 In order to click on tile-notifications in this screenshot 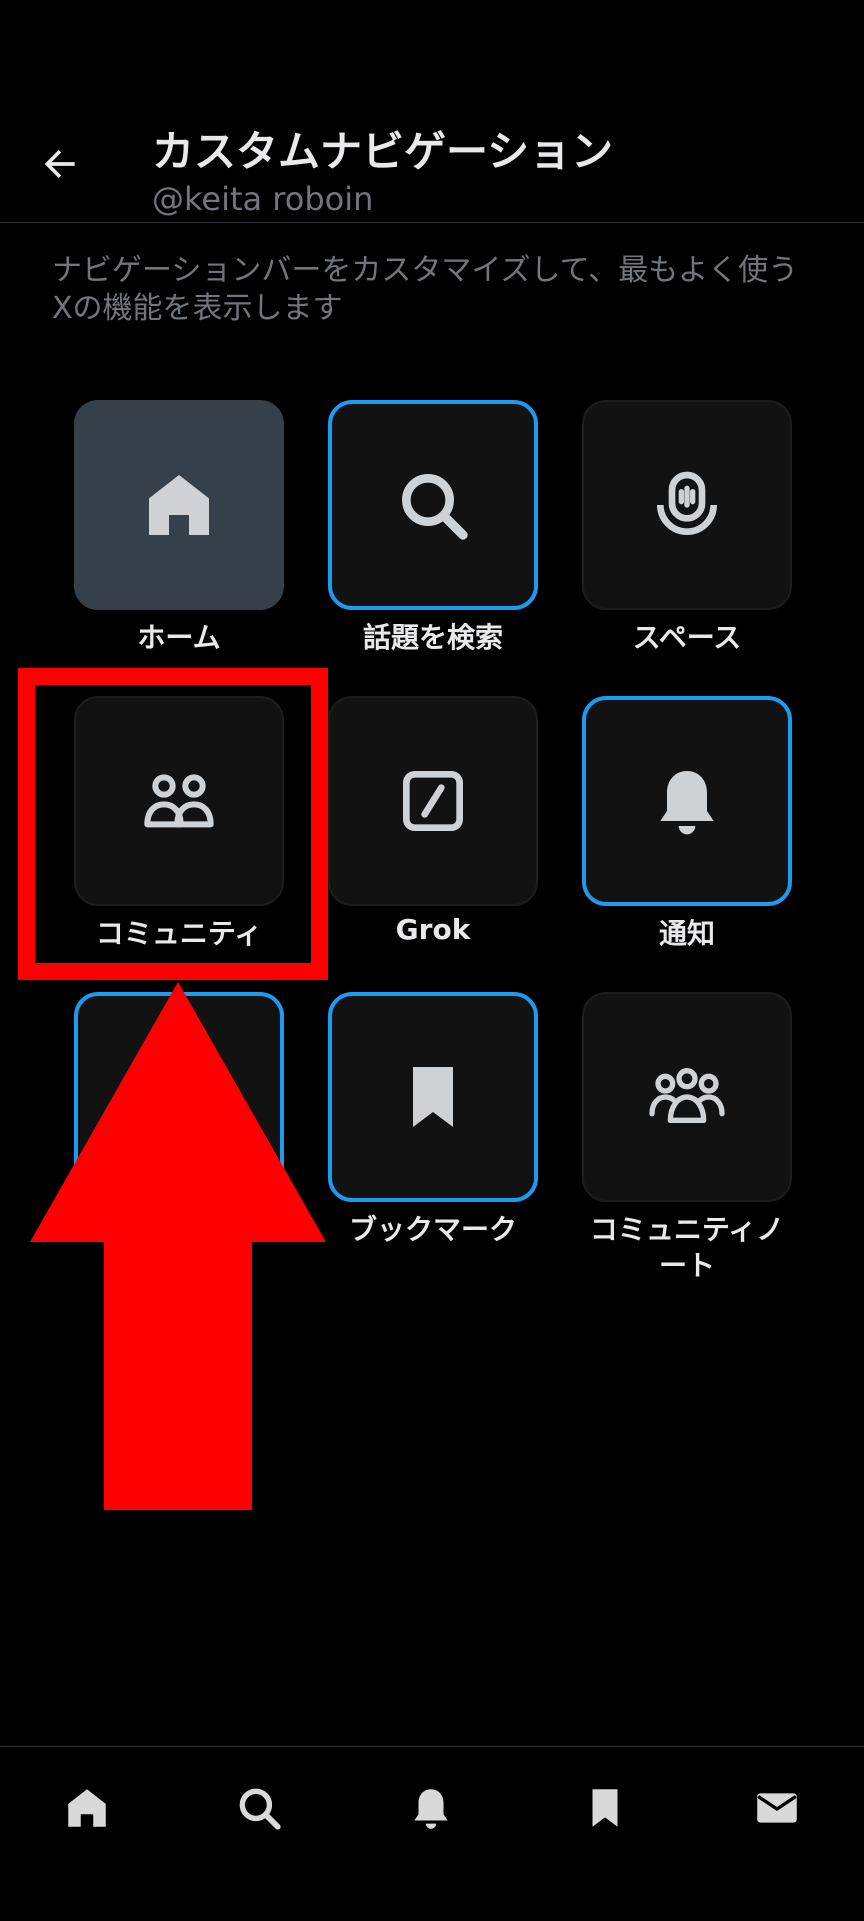, I will do `click(687, 801)`.